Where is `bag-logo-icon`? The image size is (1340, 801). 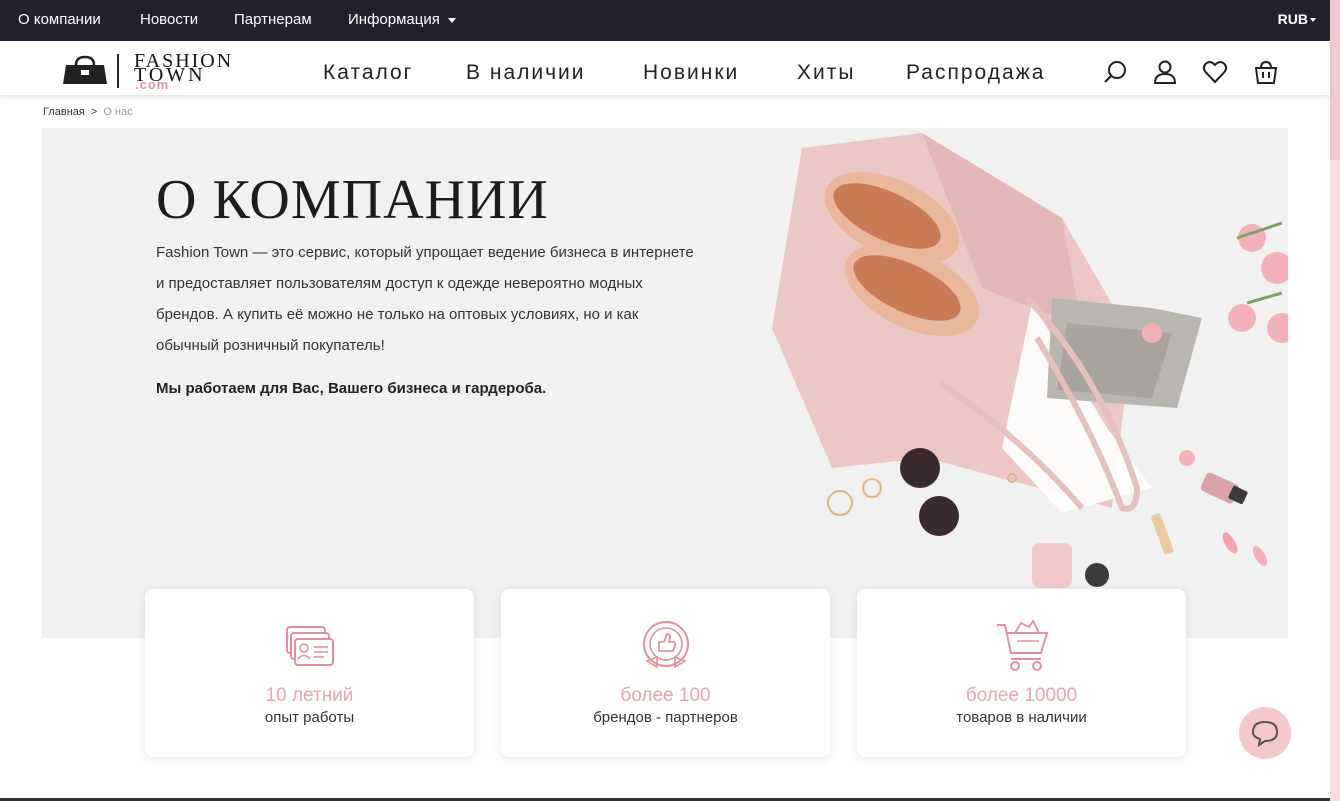 bag-logo-icon is located at coordinates (85, 69).